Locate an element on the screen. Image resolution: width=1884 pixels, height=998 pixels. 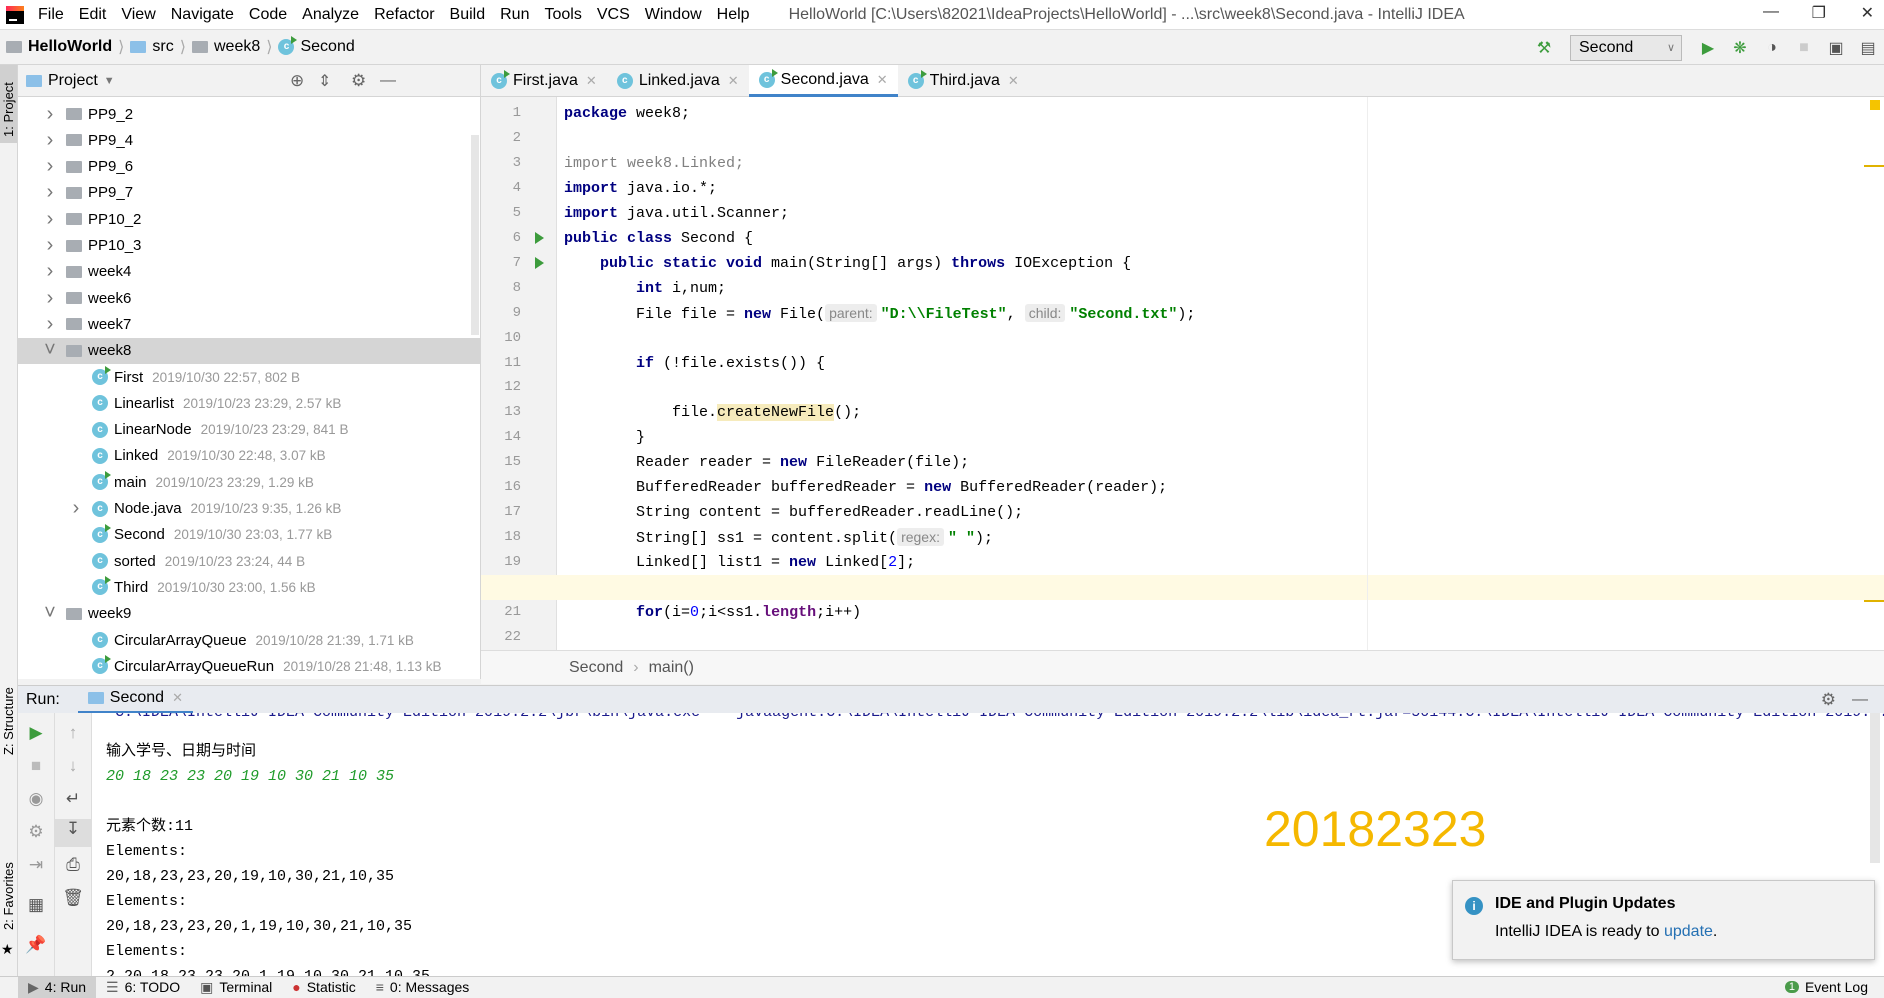
settings-bug-icon: ⚙ is located at coordinates (36, 832).